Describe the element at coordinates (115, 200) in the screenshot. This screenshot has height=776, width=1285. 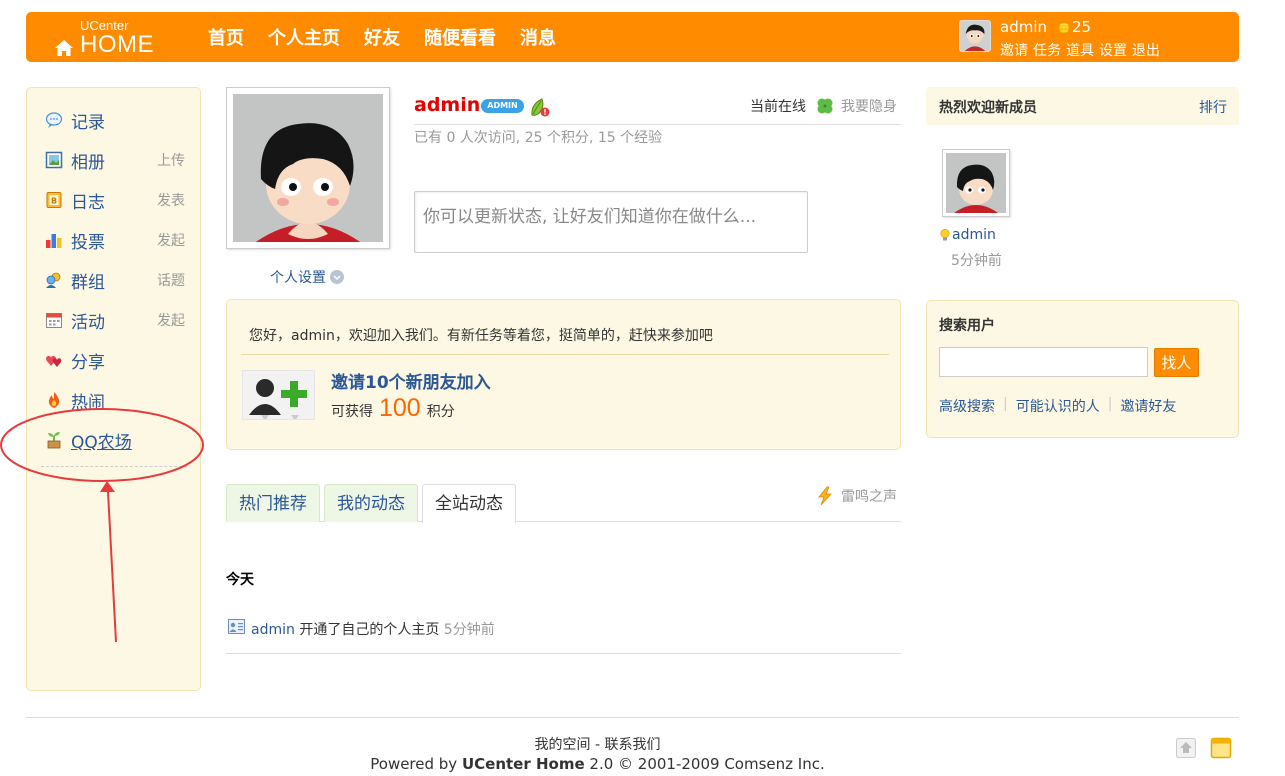
I see `sidebar-item-blog: B 日志 发表` at that location.